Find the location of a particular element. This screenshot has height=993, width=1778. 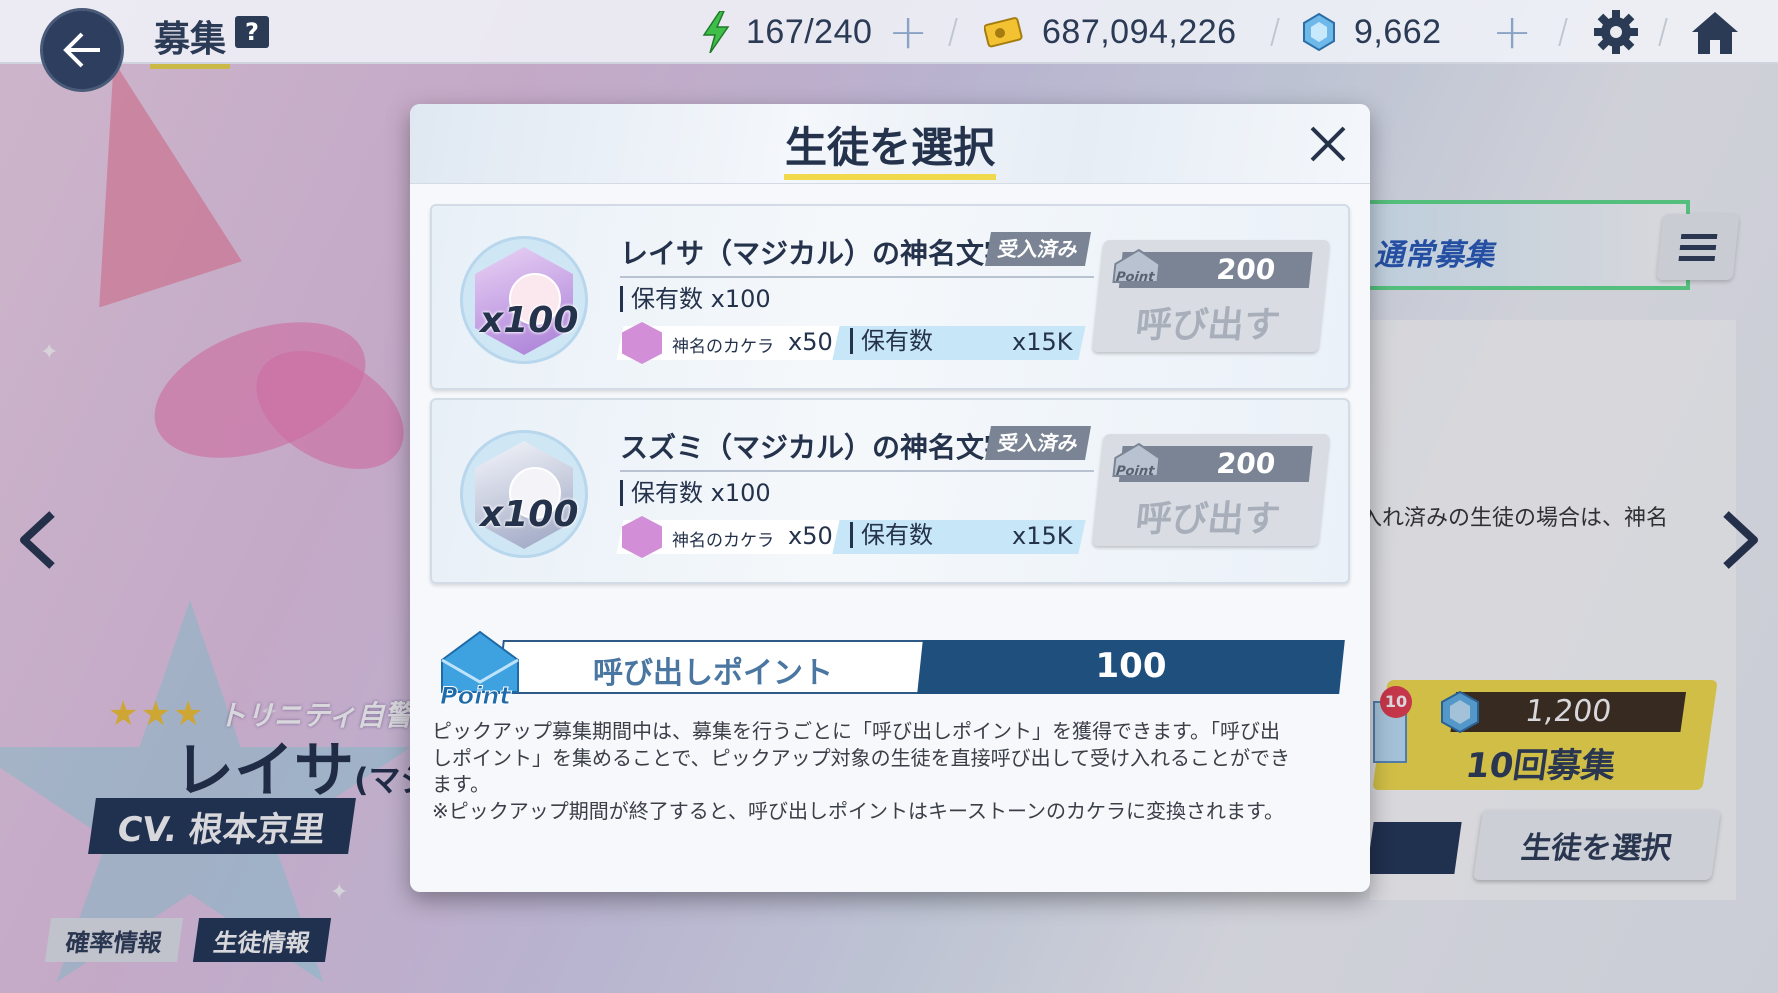

page-title: 募集 is located at coordinates (190, 39).